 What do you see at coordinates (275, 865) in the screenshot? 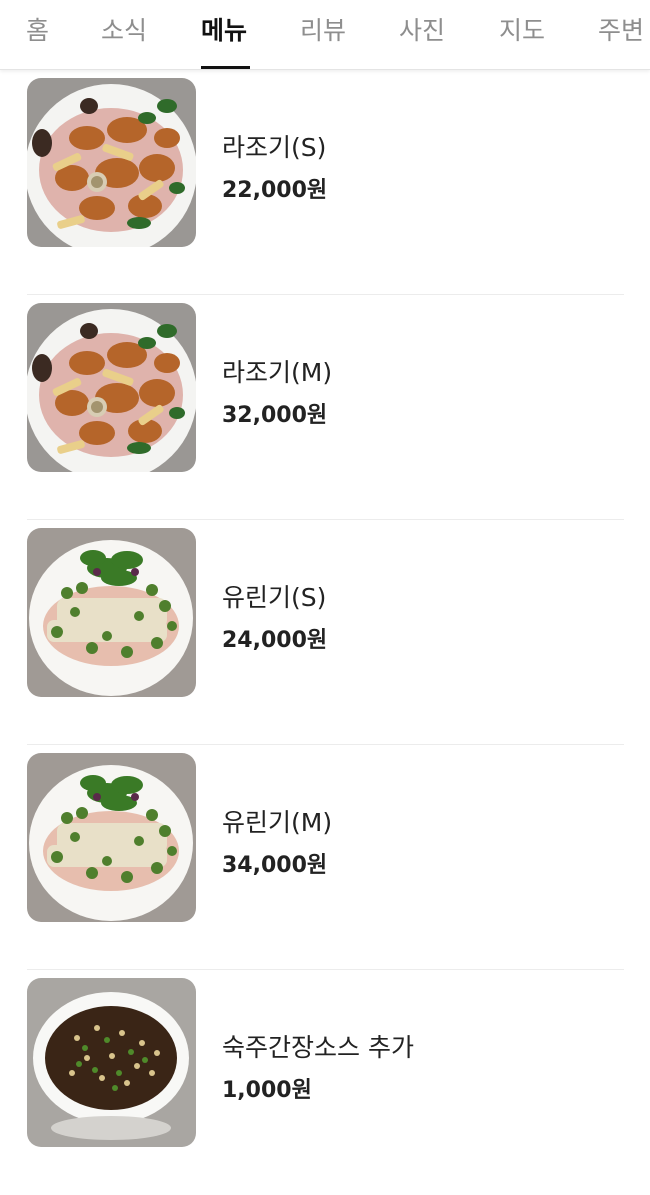
I see `menu-item-price: 34,000원` at bounding box center [275, 865].